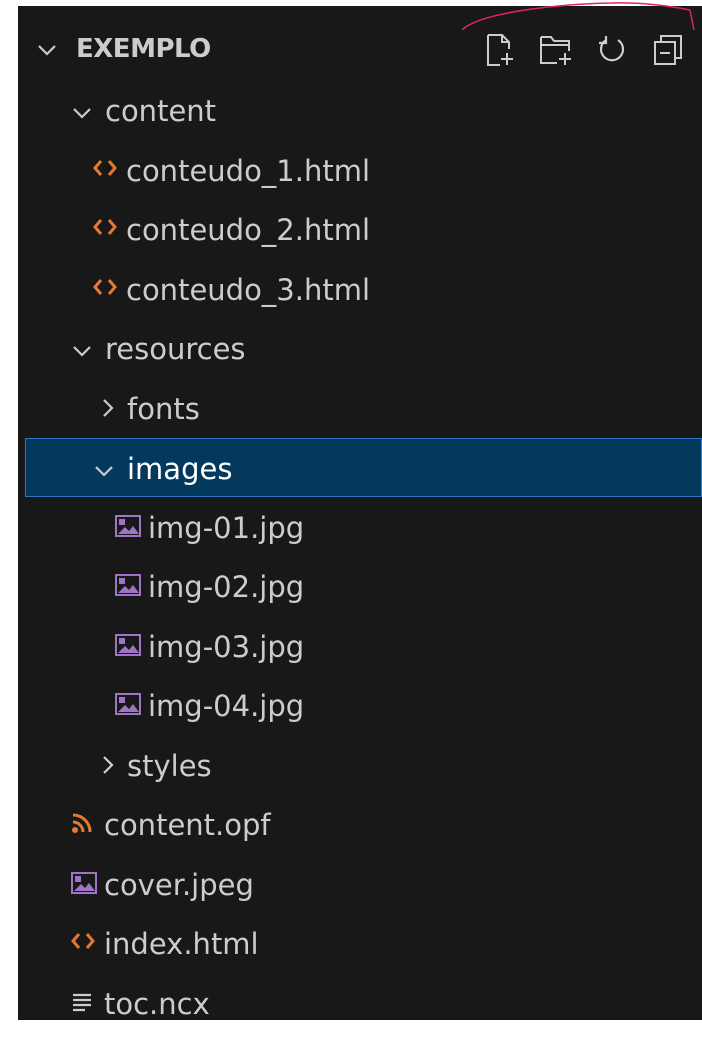  Describe the element at coordinates (181, 944) in the screenshot. I see `tree-item-label: index.html` at that location.